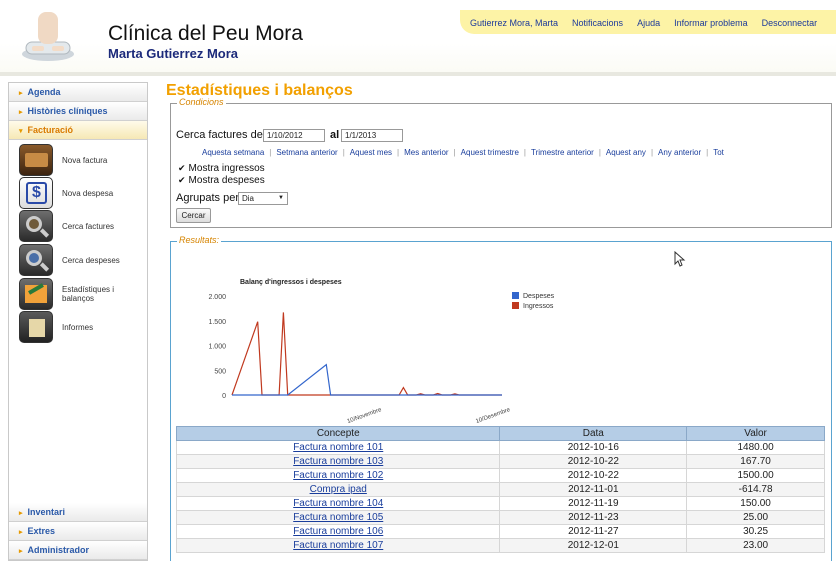  What do you see at coordinates (217, 347) in the screenshot?
I see `y-tick-label: 1.000` at bounding box center [217, 347].